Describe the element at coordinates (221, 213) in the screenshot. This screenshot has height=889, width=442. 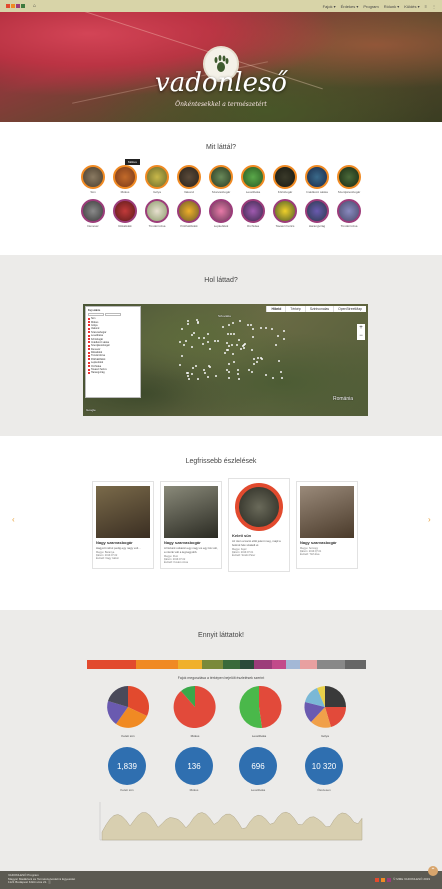
I see `species-item: Lepkefélék` at that location.